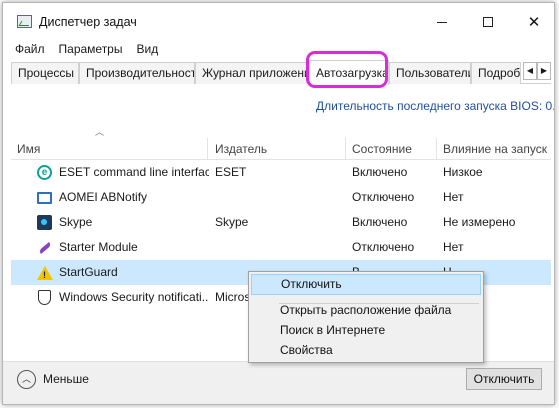 This screenshot has width=559, height=408. Describe the element at coordinates (44, 297) in the screenshot. I see `shield-icon` at that location.